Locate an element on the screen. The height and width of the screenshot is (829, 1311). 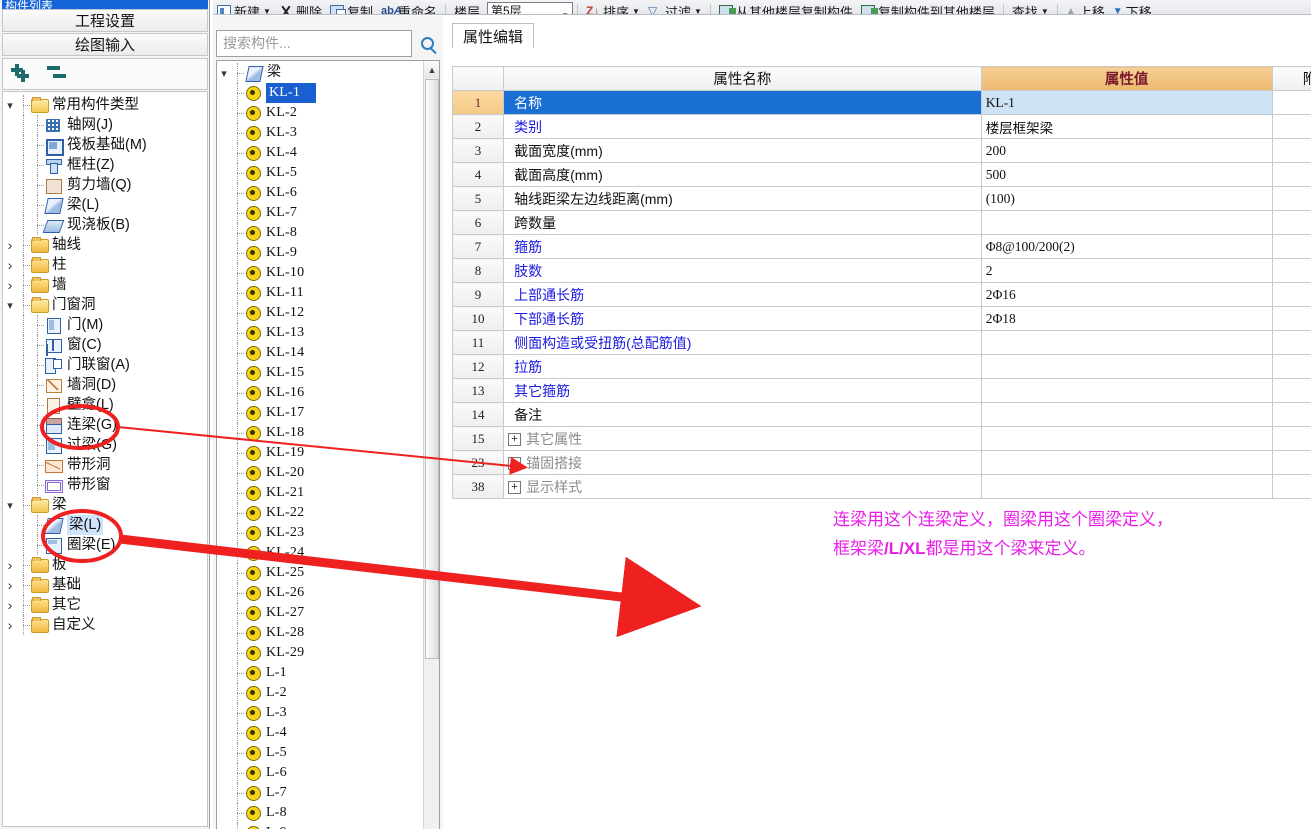
property-value-cell: (100) is located at coordinates (1126, 198).